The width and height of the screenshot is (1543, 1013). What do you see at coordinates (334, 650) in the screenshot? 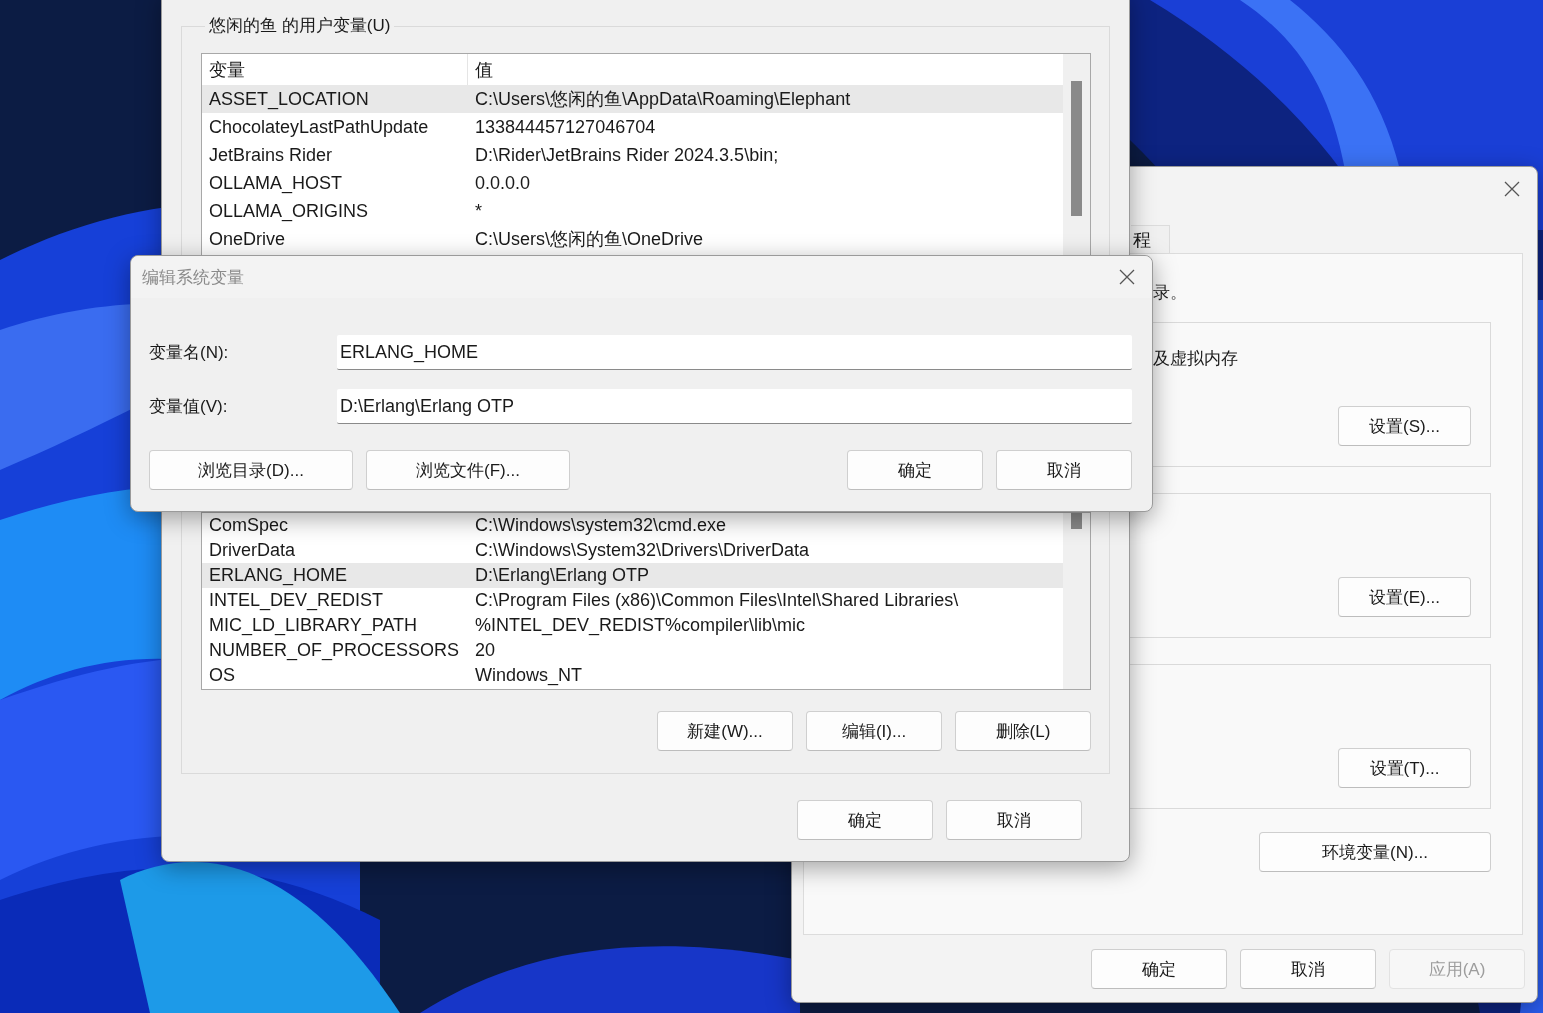
I see `variable-name: NUMBER_OF_PROCESSORS` at bounding box center [334, 650].